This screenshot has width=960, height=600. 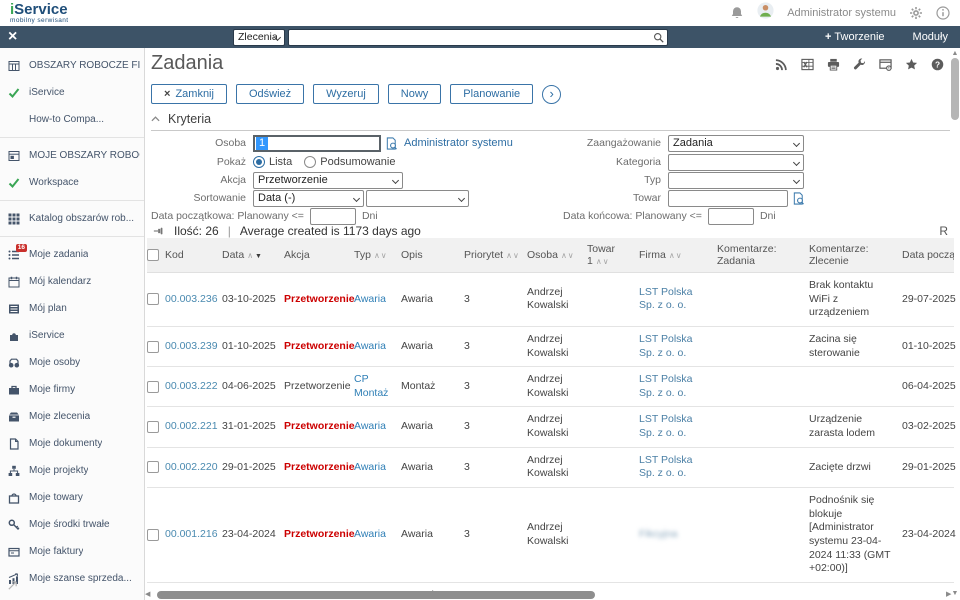 What do you see at coordinates (859, 64) in the screenshot?
I see `tools-icon` at bounding box center [859, 64].